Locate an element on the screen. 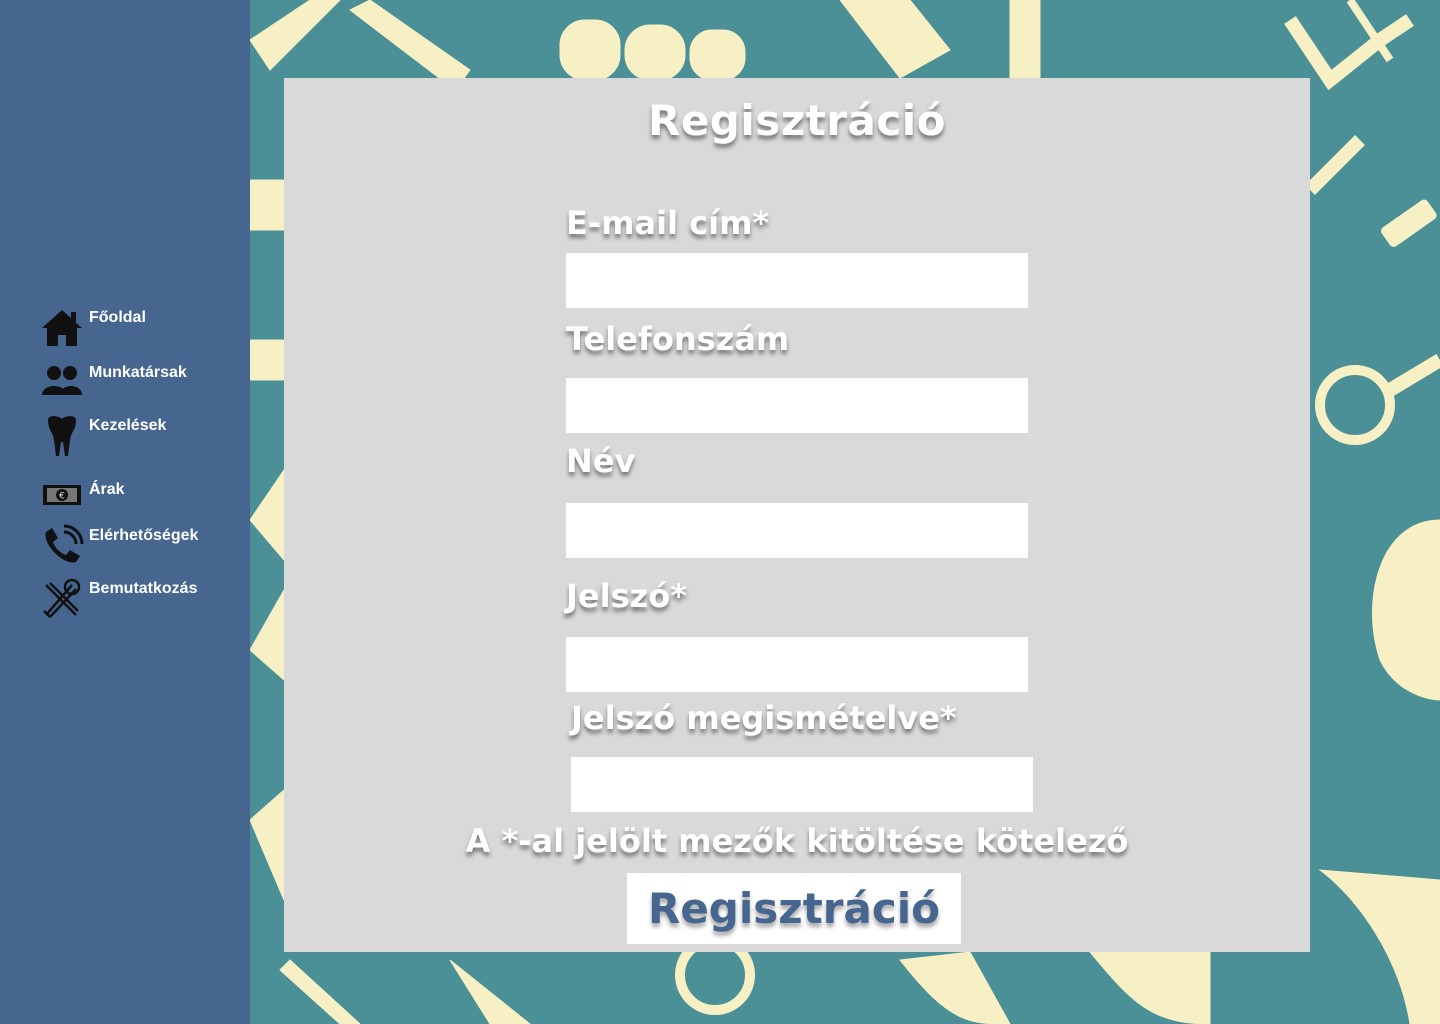  sidebar-item-label: Munkatársak is located at coordinates (138, 372).